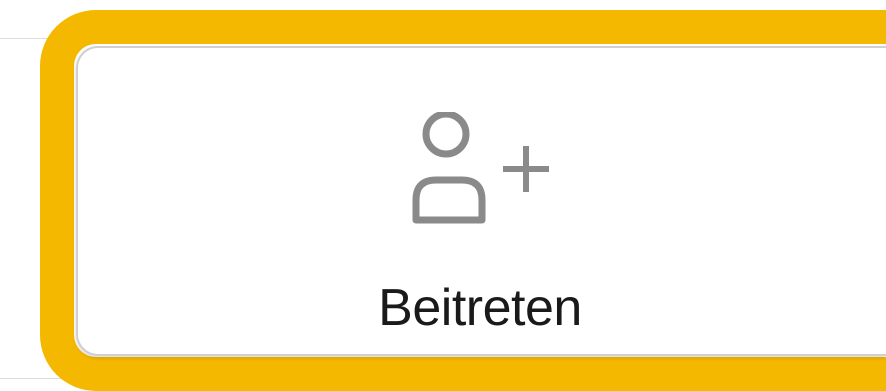  I want to click on join-button-label: Beitreten, so click(480, 308).